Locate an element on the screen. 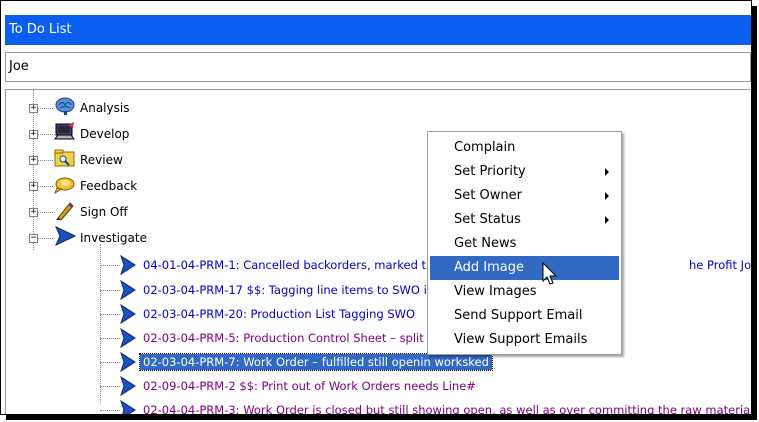  menu-item-set-priority: Set Priority is located at coordinates (524, 172).